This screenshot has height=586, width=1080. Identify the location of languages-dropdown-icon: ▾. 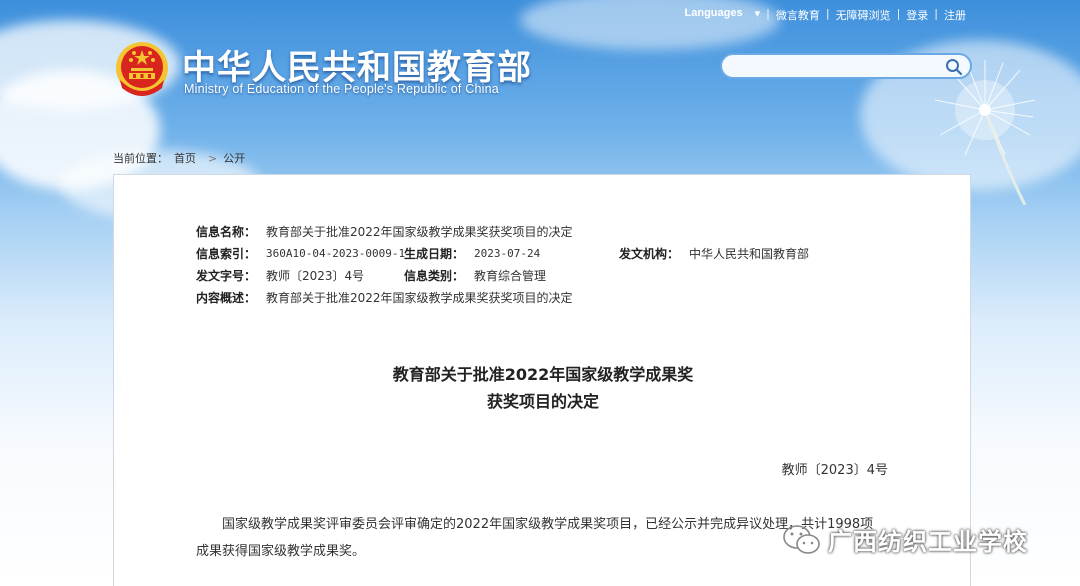
(758, 15).